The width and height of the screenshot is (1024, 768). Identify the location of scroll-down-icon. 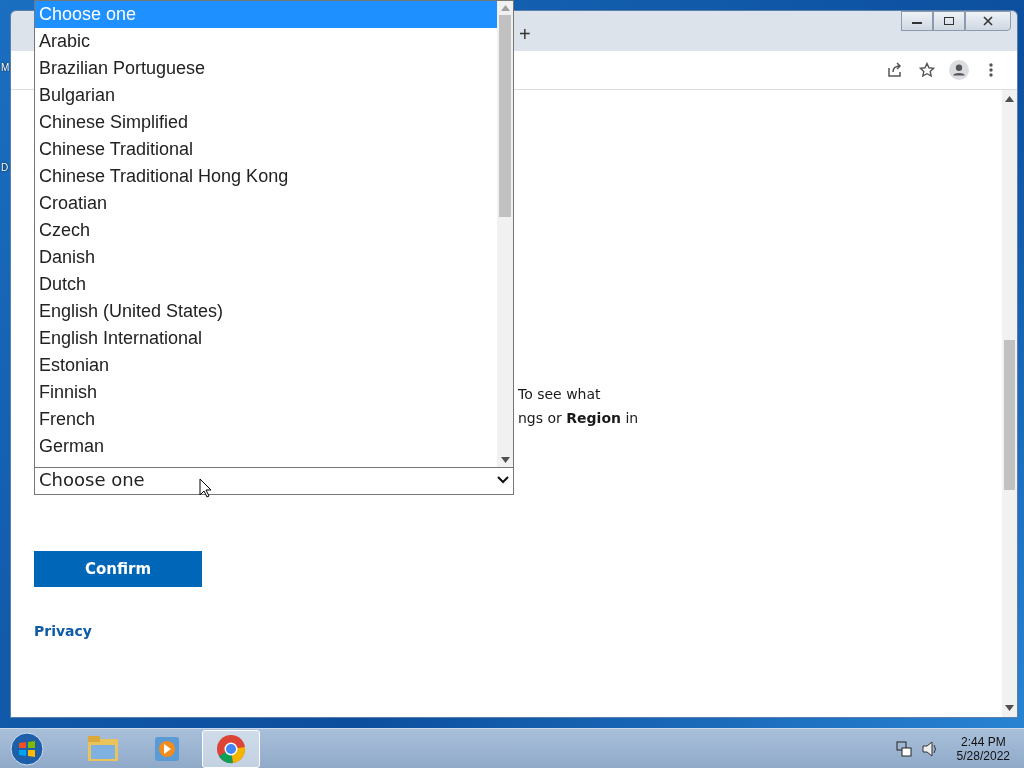
(1009, 708).